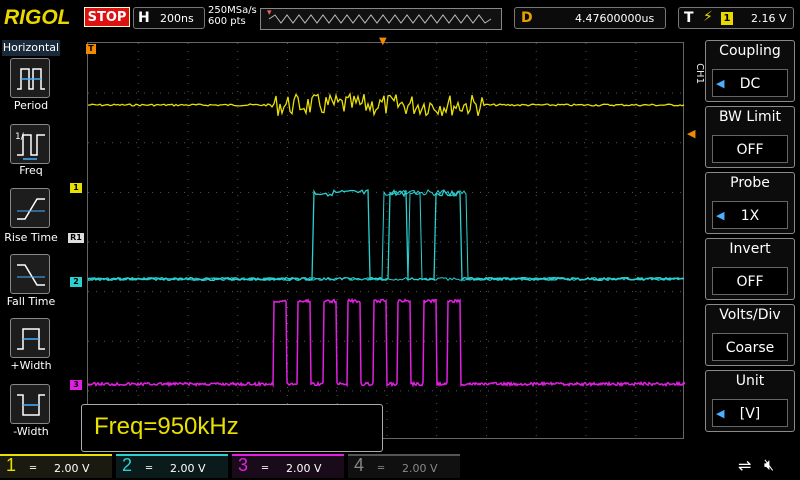 Image resolution: width=800 pixels, height=480 pixels. I want to click on period-button, so click(30, 78).